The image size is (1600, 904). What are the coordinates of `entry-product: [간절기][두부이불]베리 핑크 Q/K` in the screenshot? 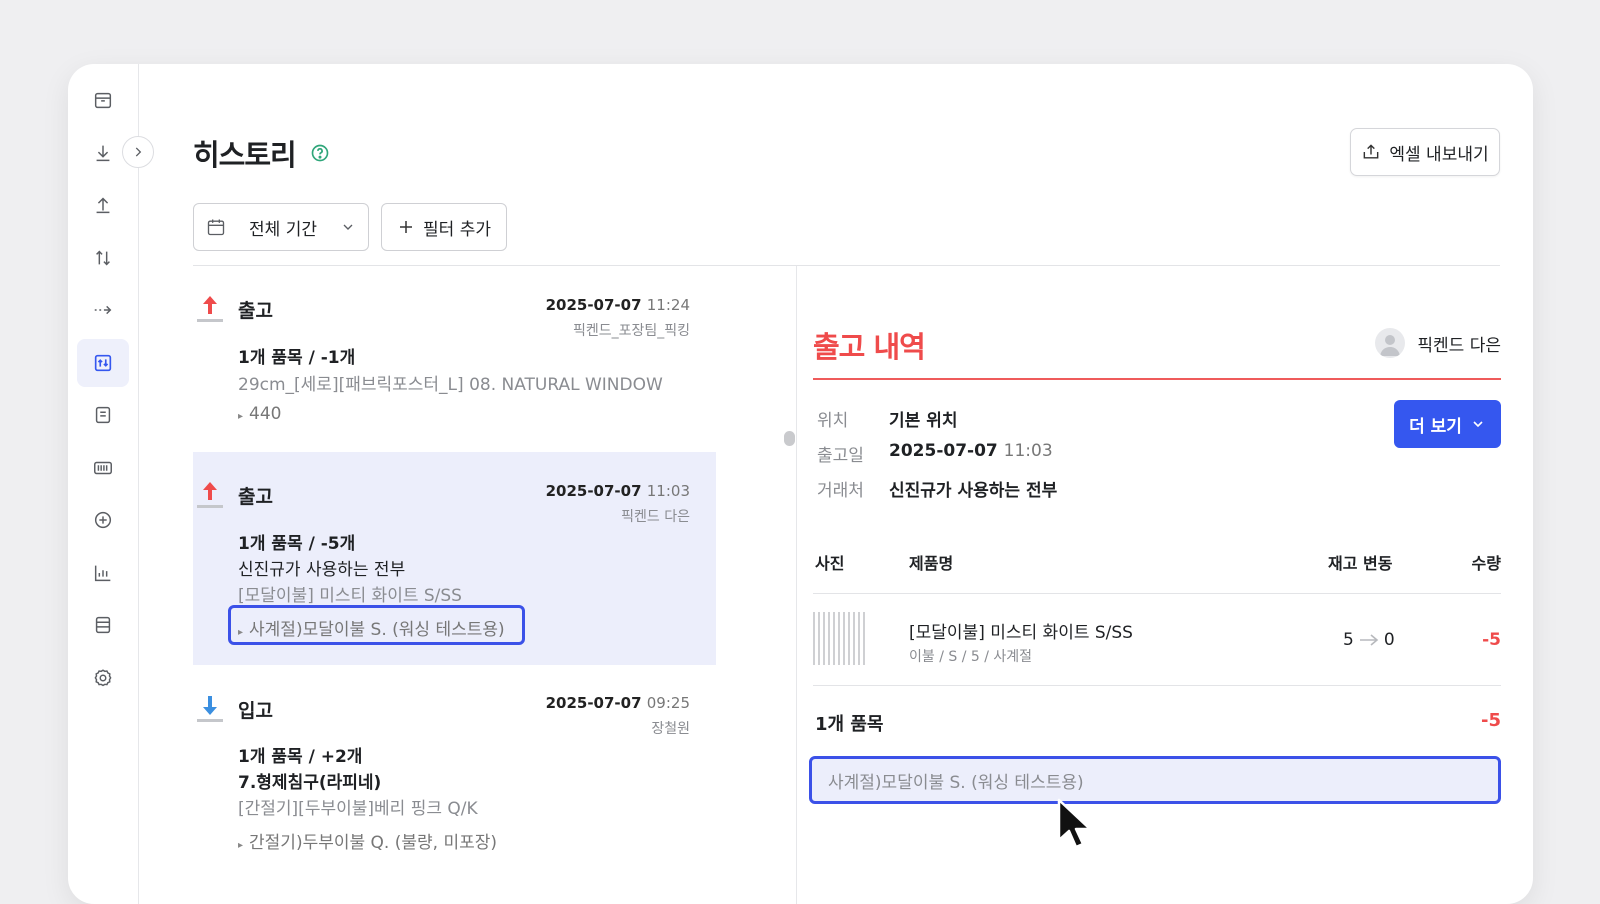 It's located at (358, 809).